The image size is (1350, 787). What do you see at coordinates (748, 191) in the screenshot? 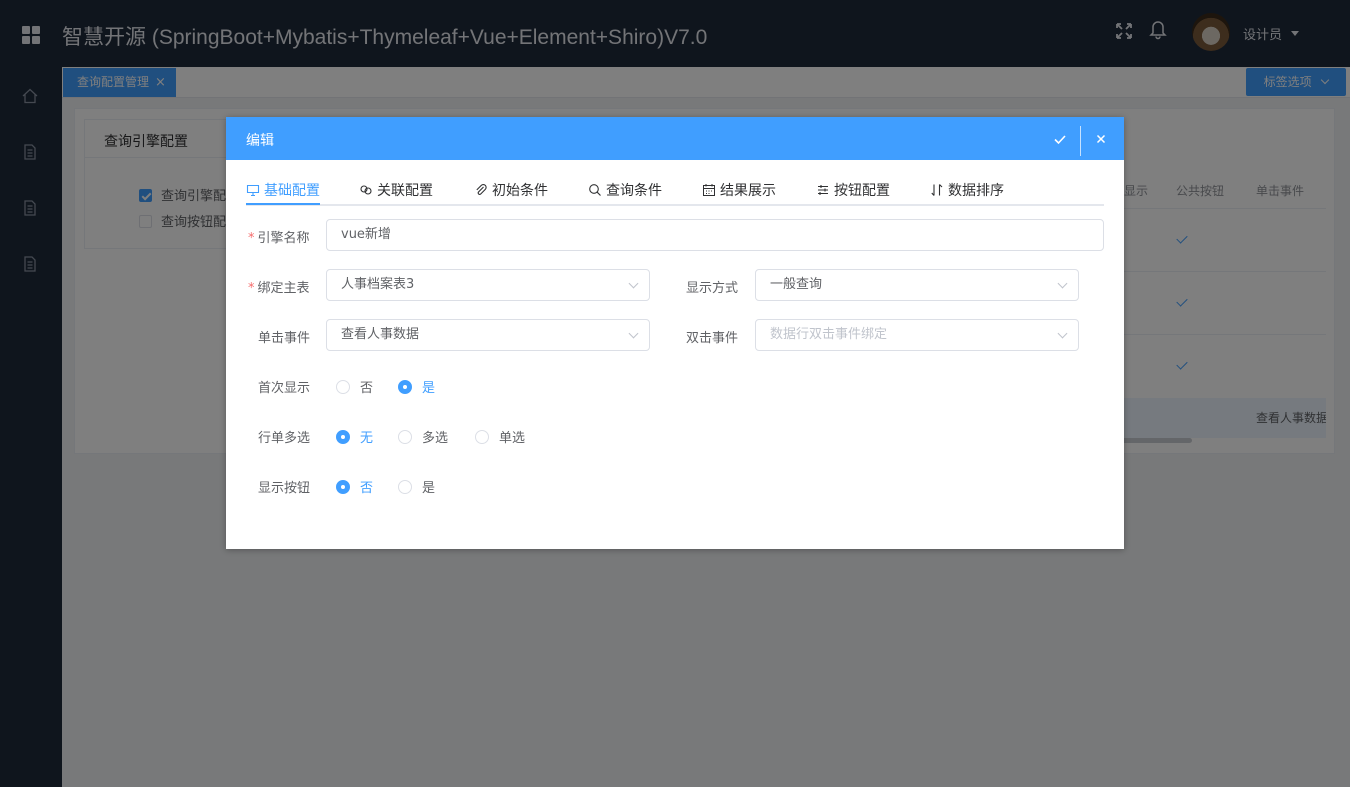
I see `tab-label: 结果展示` at bounding box center [748, 191].